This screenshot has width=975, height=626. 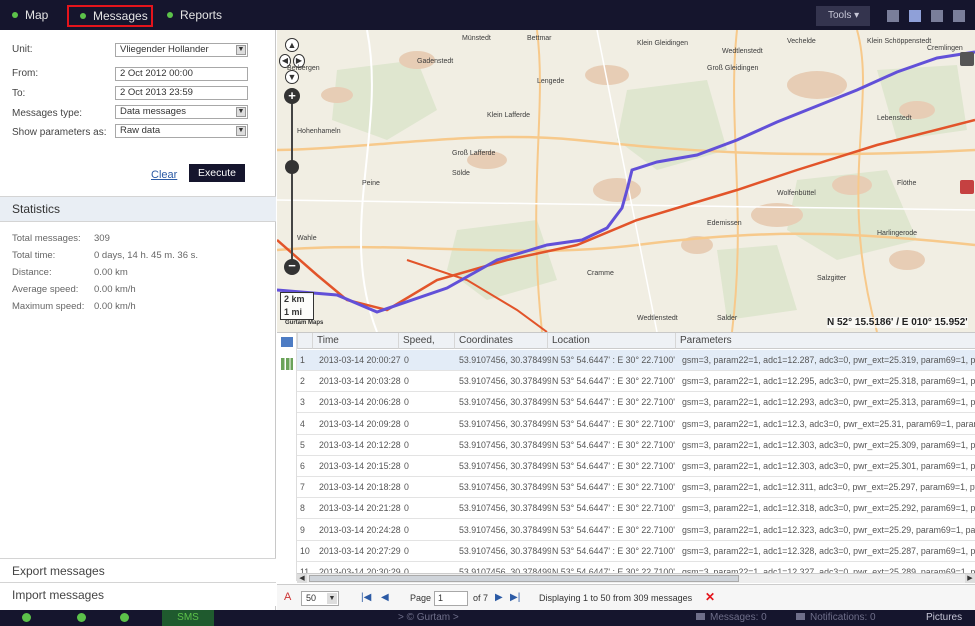 I want to click on brand-link: > © Gurtam >, so click(x=428, y=617).